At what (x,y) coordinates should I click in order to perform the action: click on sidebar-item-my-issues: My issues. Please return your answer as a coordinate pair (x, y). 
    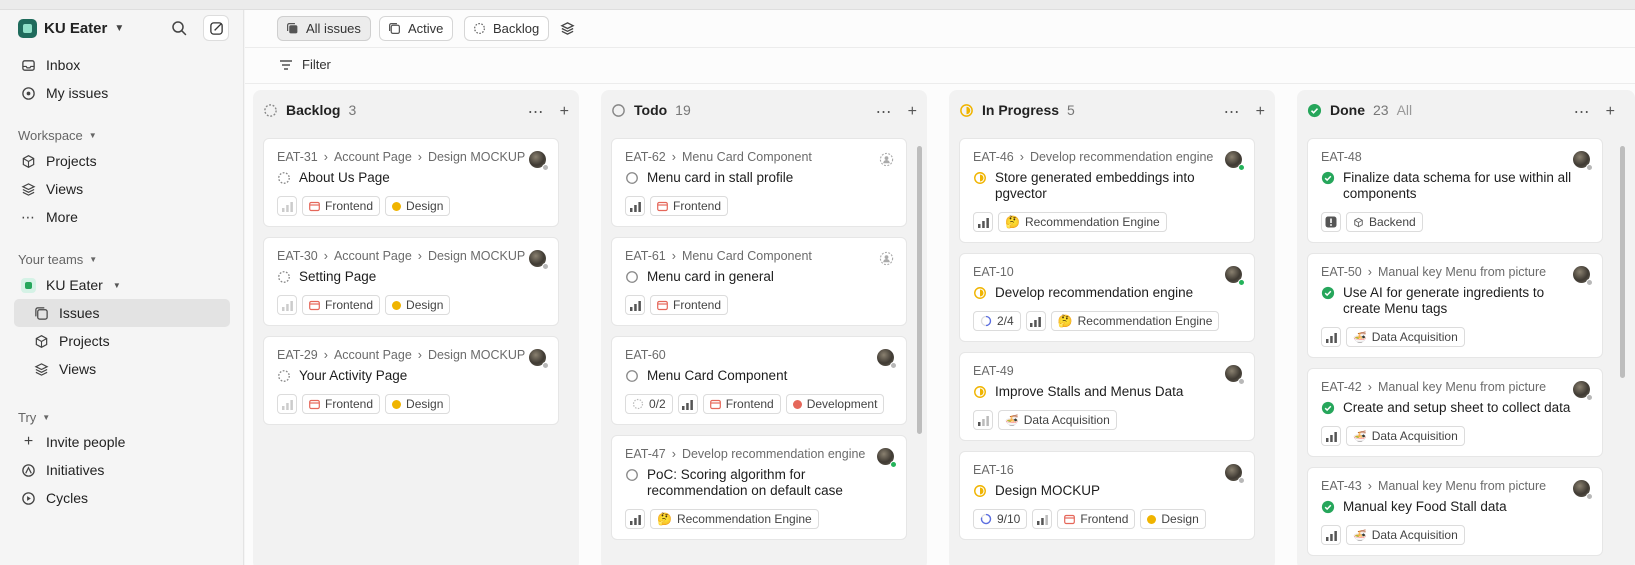
    Looking at the image, I should click on (122, 93).